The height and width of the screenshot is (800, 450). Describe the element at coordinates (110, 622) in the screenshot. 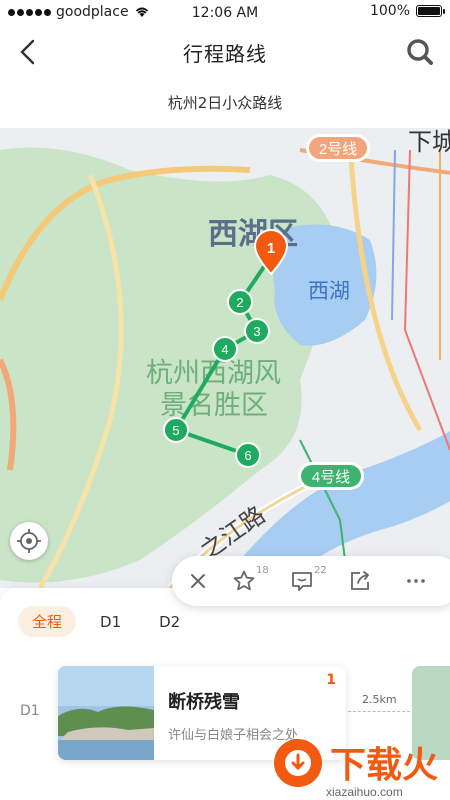

I see `tab-d1: D1` at that location.